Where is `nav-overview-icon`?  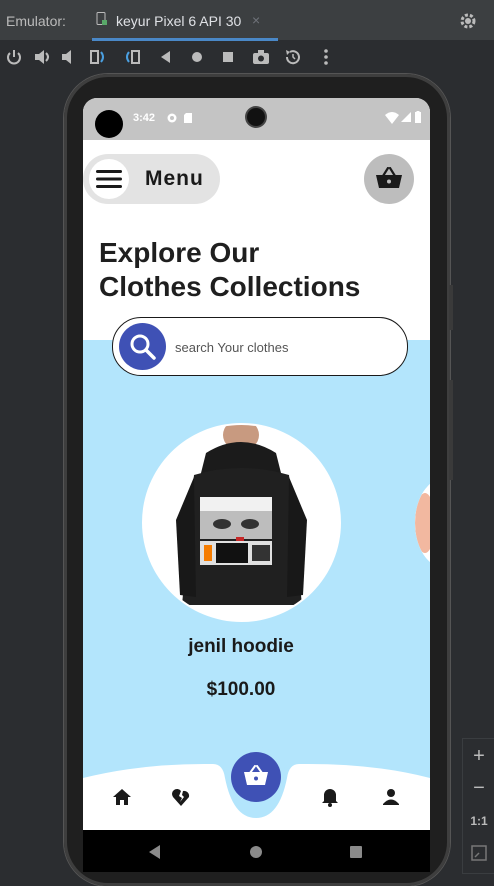
nav-overview-icon is located at coordinates (356, 852).